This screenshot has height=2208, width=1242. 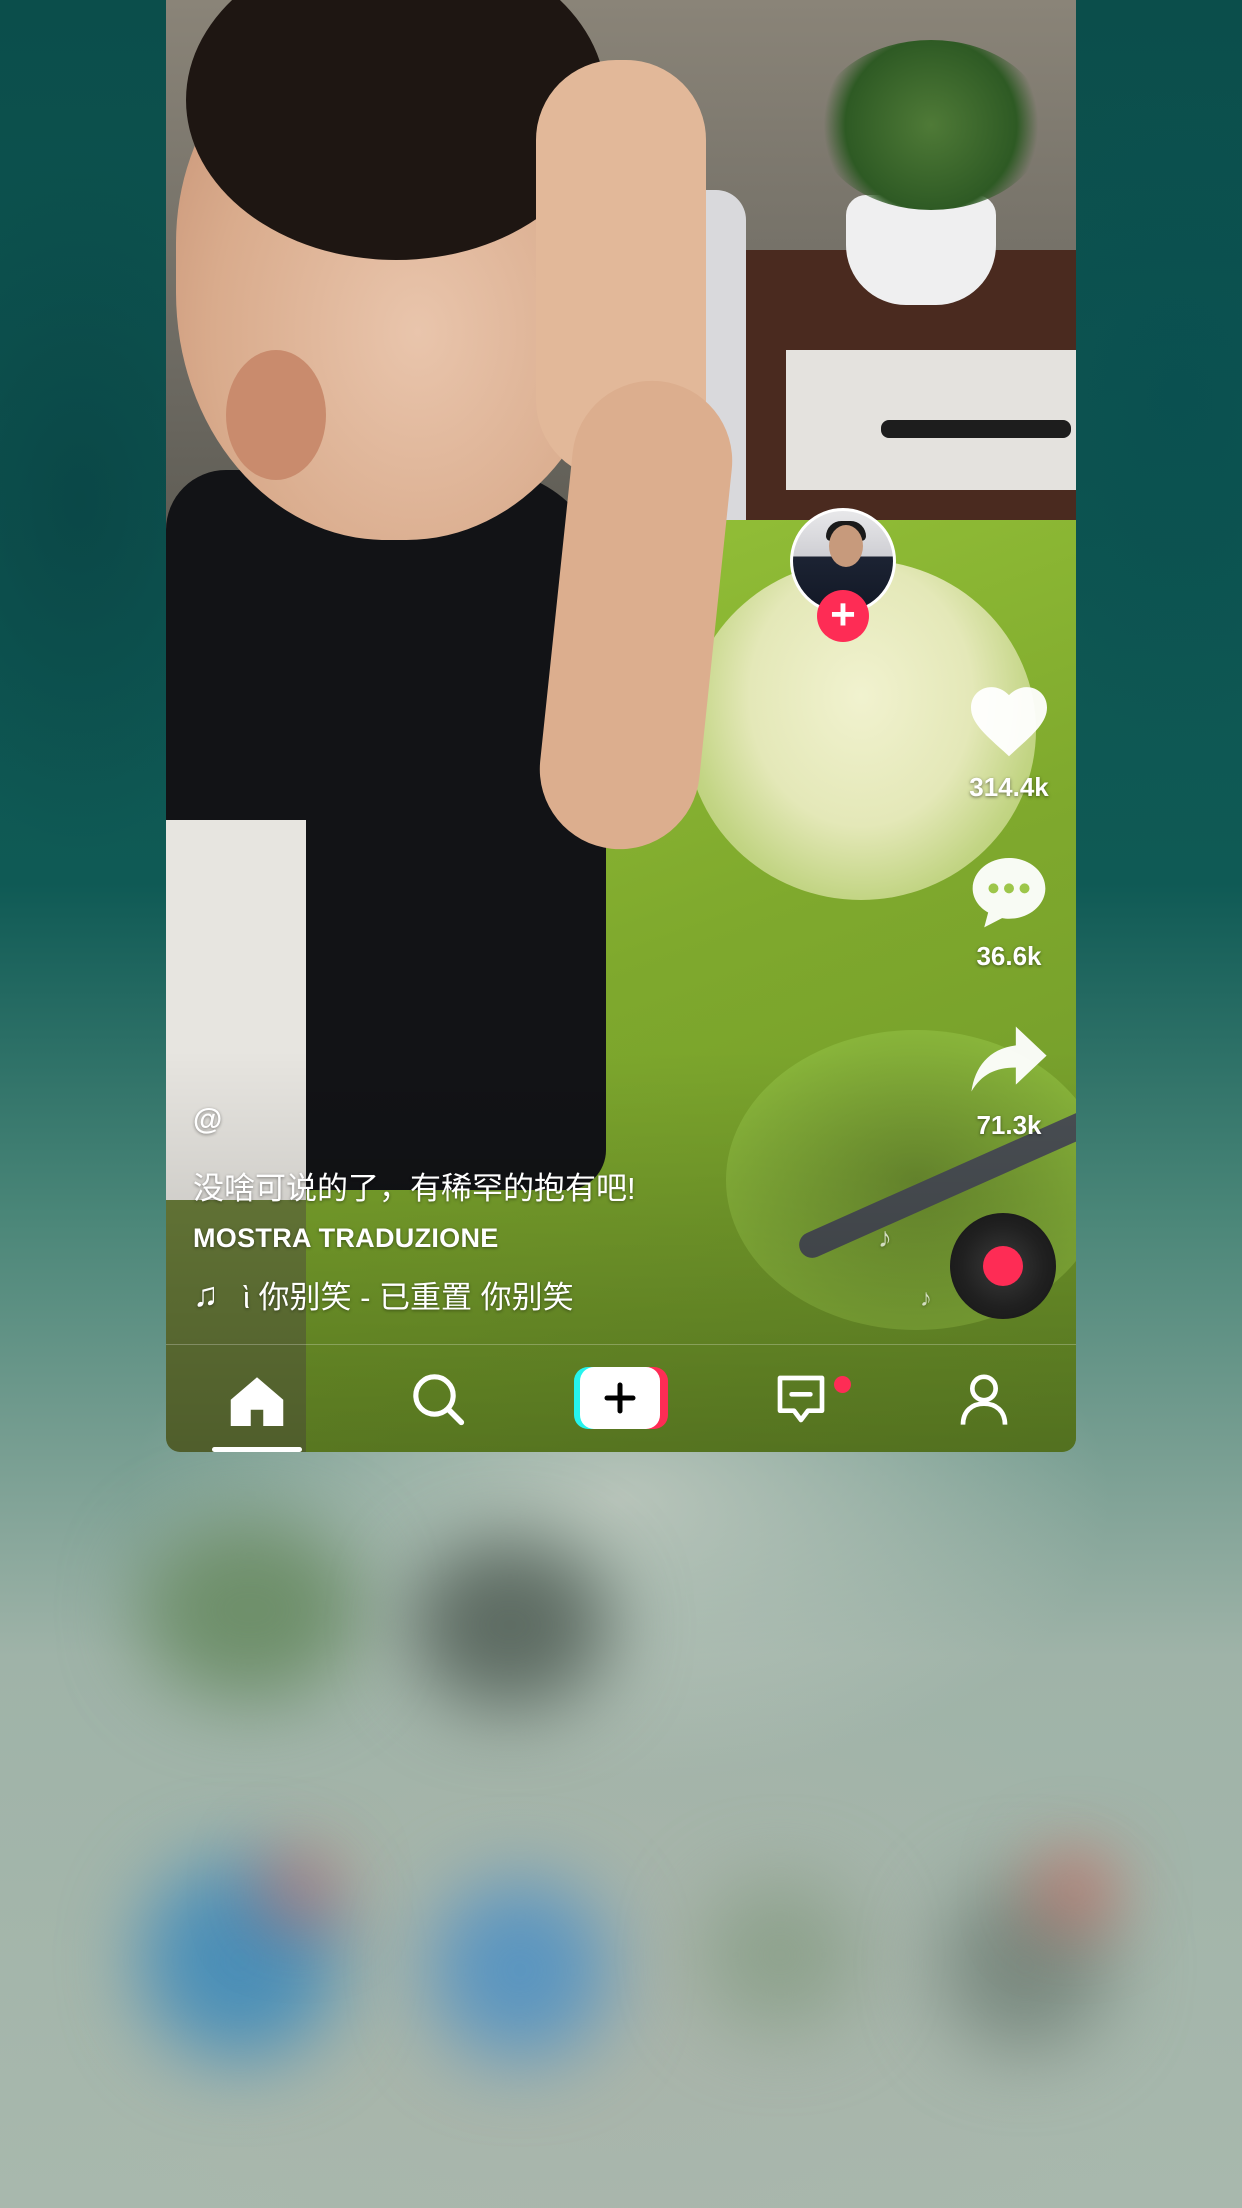 I want to click on nav-discover, so click(x=440, y=1401).